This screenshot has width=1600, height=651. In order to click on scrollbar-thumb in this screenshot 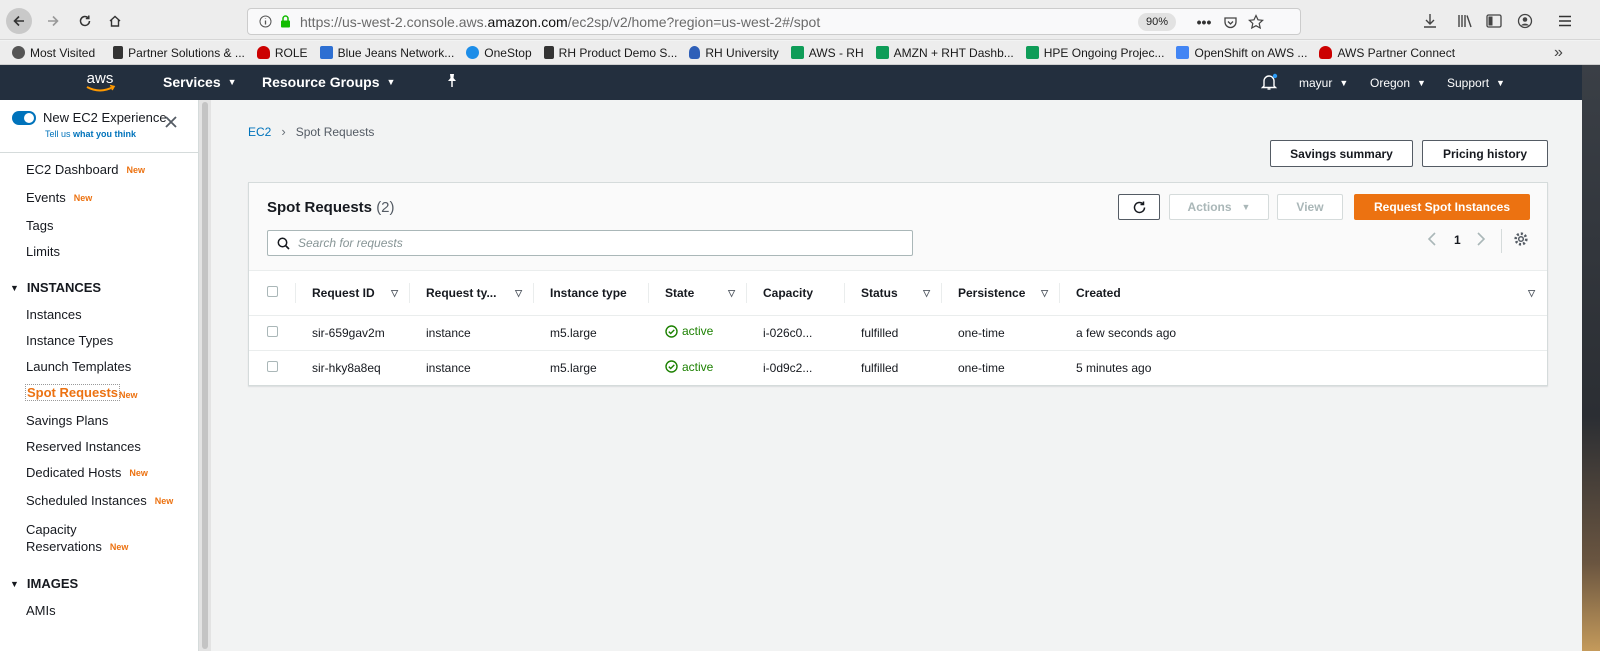, I will do `click(205, 375)`.